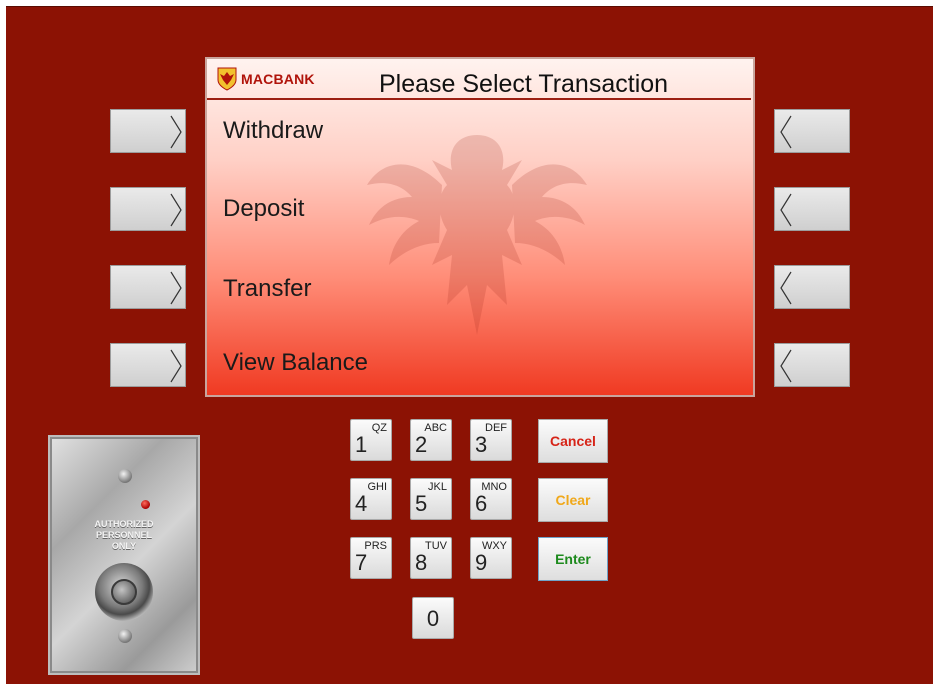 The height and width of the screenshot is (684, 939). Describe the element at coordinates (123, 535) in the screenshot. I see `plate-text-line-2: PERSONNEL` at that location.